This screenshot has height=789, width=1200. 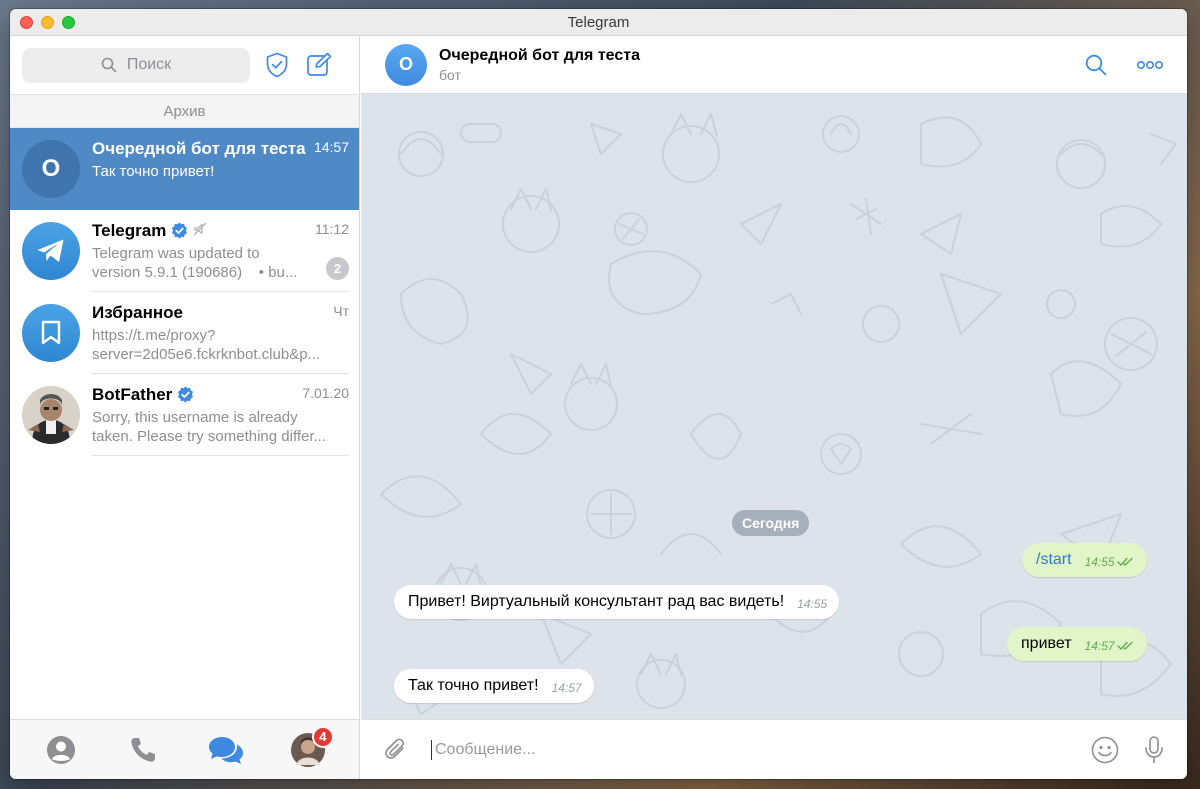 What do you see at coordinates (319, 65) in the screenshot?
I see `compose-icon` at bounding box center [319, 65].